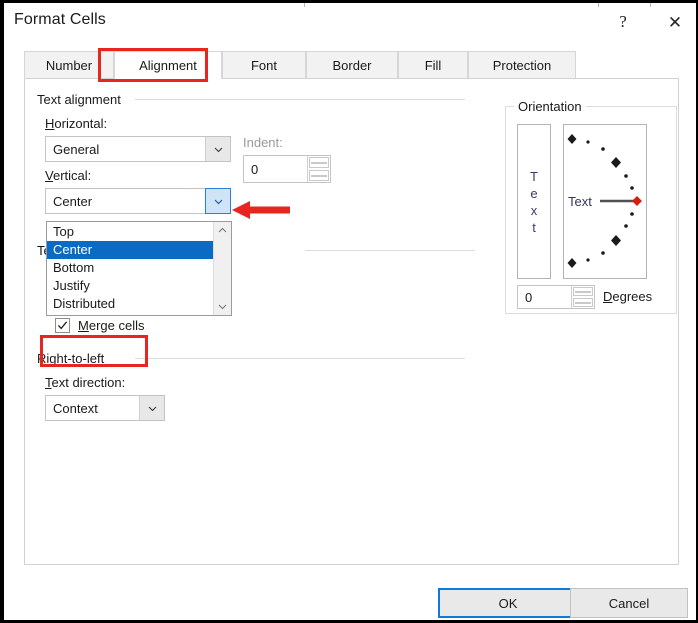  What do you see at coordinates (72, 175) in the screenshot?
I see `vertical-label-rest: ertical:` at bounding box center [72, 175].